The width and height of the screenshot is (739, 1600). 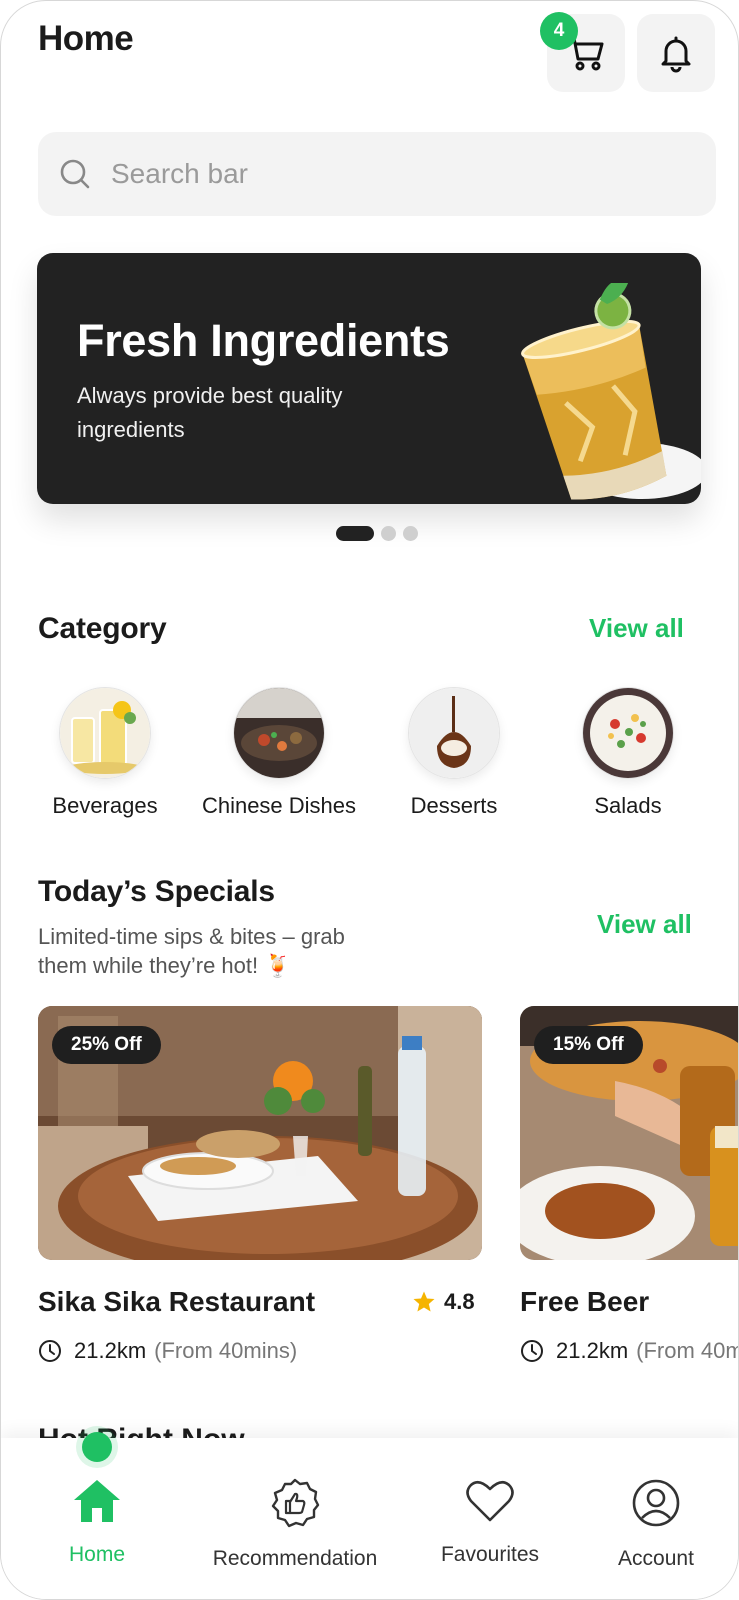 What do you see at coordinates (355, 533) in the screenshot?
I see `pagination-dot-active` at bounding box center [355, 533].